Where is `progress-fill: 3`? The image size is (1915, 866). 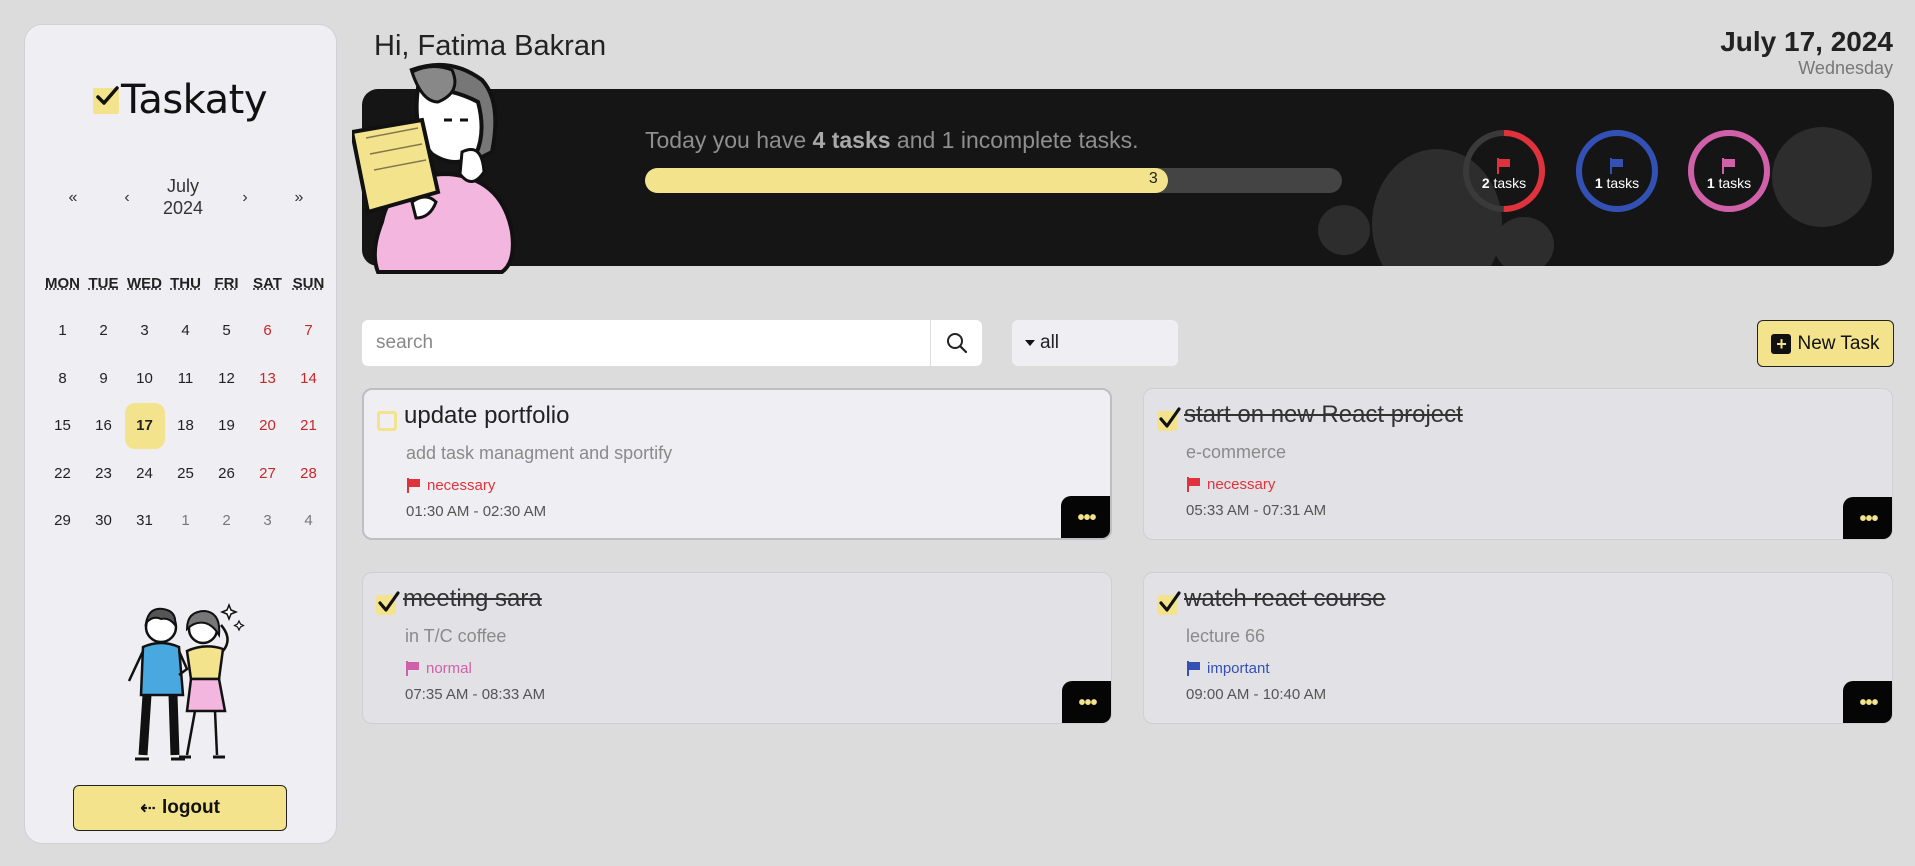
progress-fill: 3 is located at coordinates (906, 180).